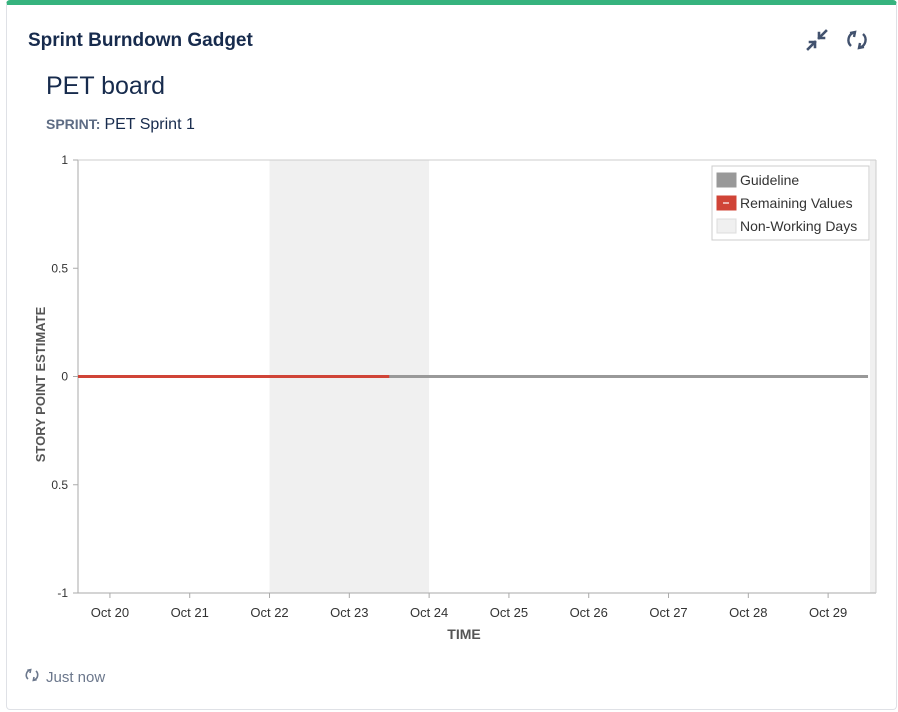  I want to click on x-tick-label: Oct 22, so click(269, 612).